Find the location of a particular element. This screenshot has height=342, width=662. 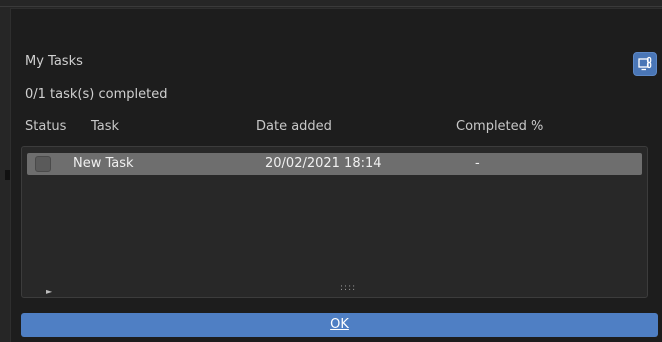

column-header-status: Status is located at coordinates (46, 126).